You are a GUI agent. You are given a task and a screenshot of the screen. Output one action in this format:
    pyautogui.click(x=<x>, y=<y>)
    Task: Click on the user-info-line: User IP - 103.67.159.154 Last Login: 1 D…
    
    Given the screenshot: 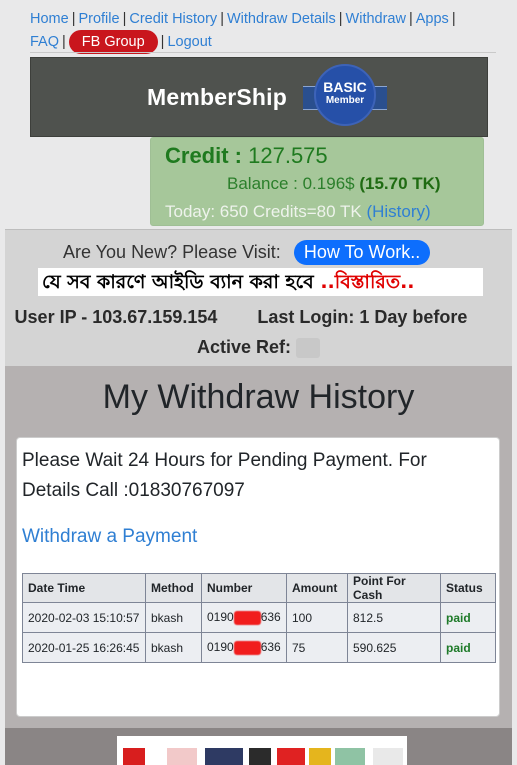 What is the action you would take?
    pyautogui.click(x=258, y=332)
    